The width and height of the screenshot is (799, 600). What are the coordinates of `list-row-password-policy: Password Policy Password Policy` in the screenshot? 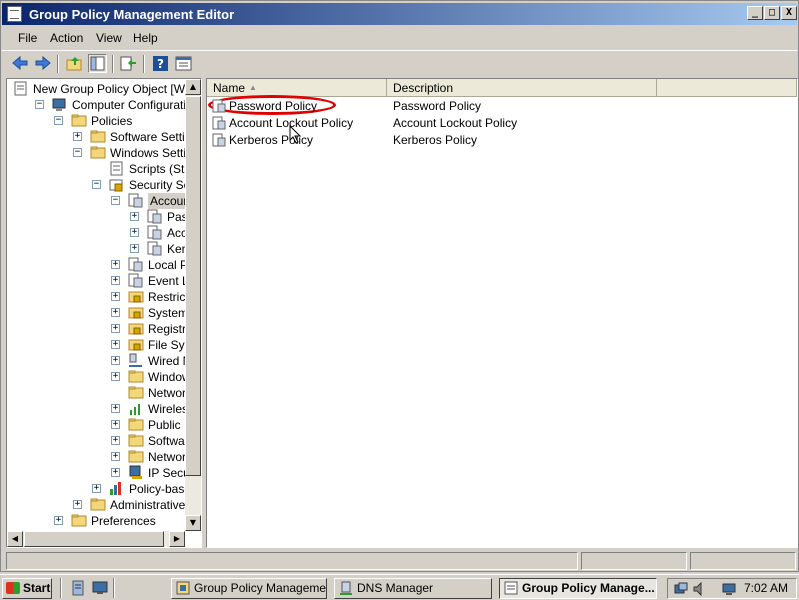 It's located at (409, 105).